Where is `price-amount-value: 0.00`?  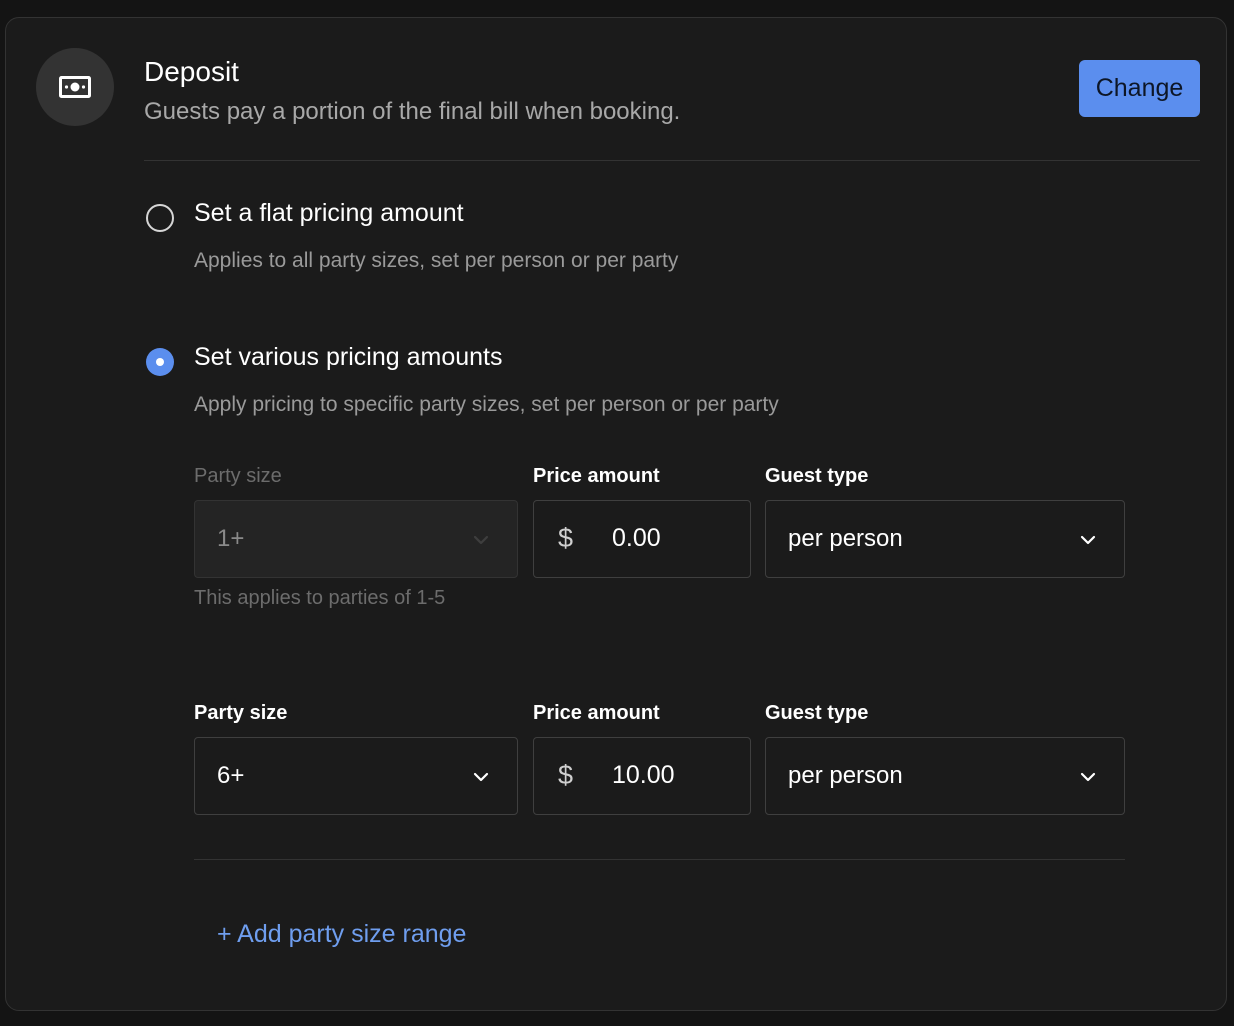
price-amount-value: 0.00 is located at coordinates (636, 538).